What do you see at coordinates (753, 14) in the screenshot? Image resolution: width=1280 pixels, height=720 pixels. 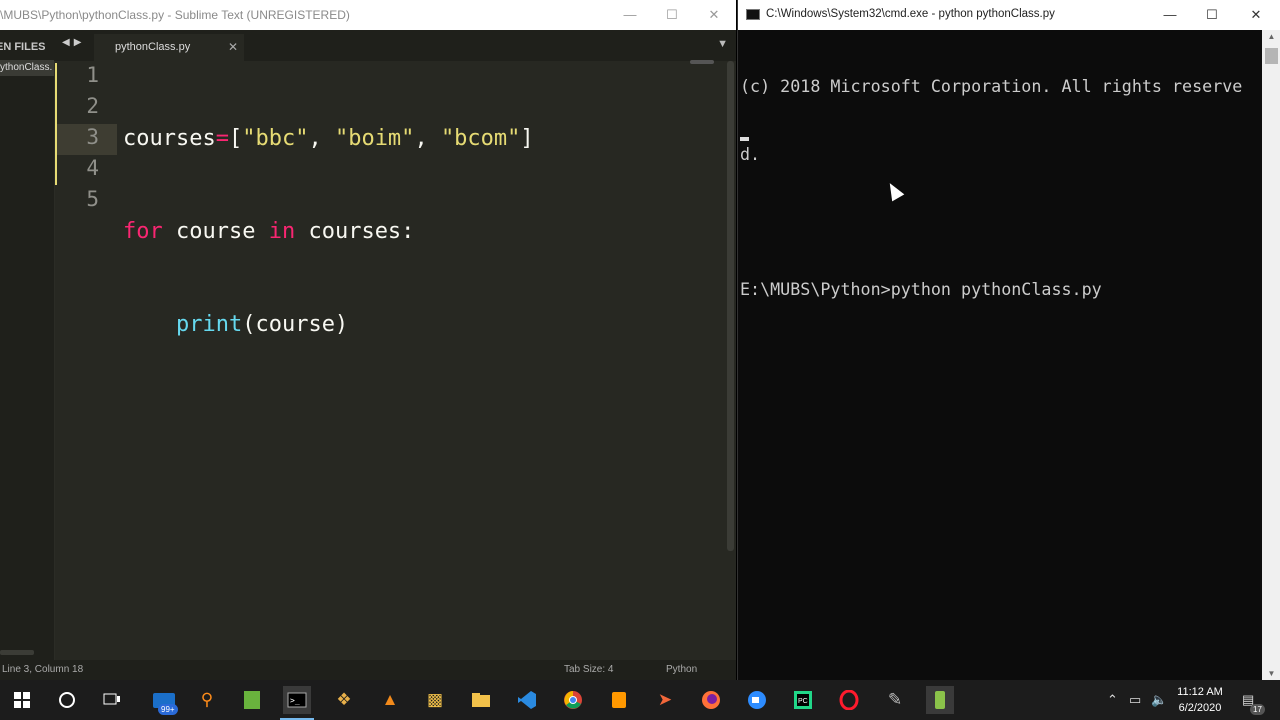 I see `cmd-icon` at bounding box center [753, 14].